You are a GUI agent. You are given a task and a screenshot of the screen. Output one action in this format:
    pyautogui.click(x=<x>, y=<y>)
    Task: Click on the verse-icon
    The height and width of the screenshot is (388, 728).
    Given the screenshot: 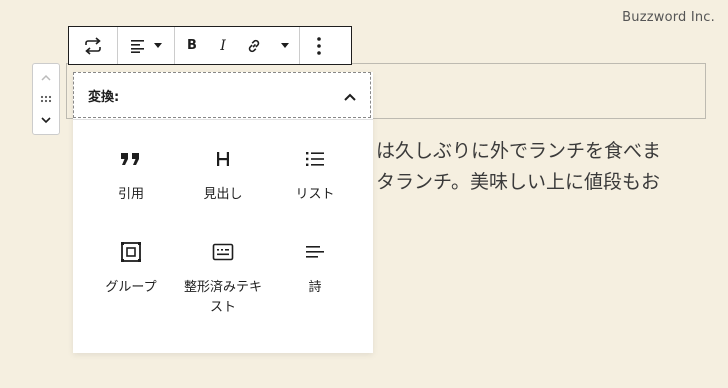 What is the action you would take?
    pyautogui.click(x=315, y=252)
    